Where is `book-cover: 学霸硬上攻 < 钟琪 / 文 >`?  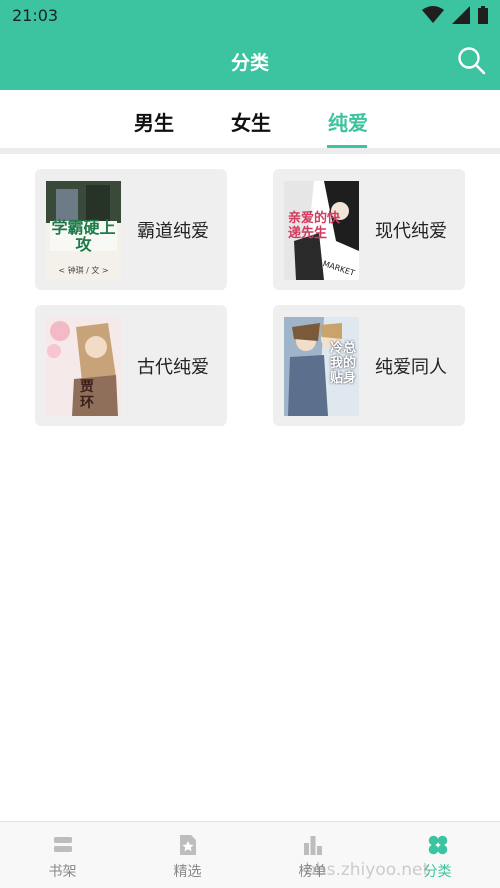
book-cover: 学霸硬上攻 < 钟琪 / 文 > is located at coordinates (83, 230).